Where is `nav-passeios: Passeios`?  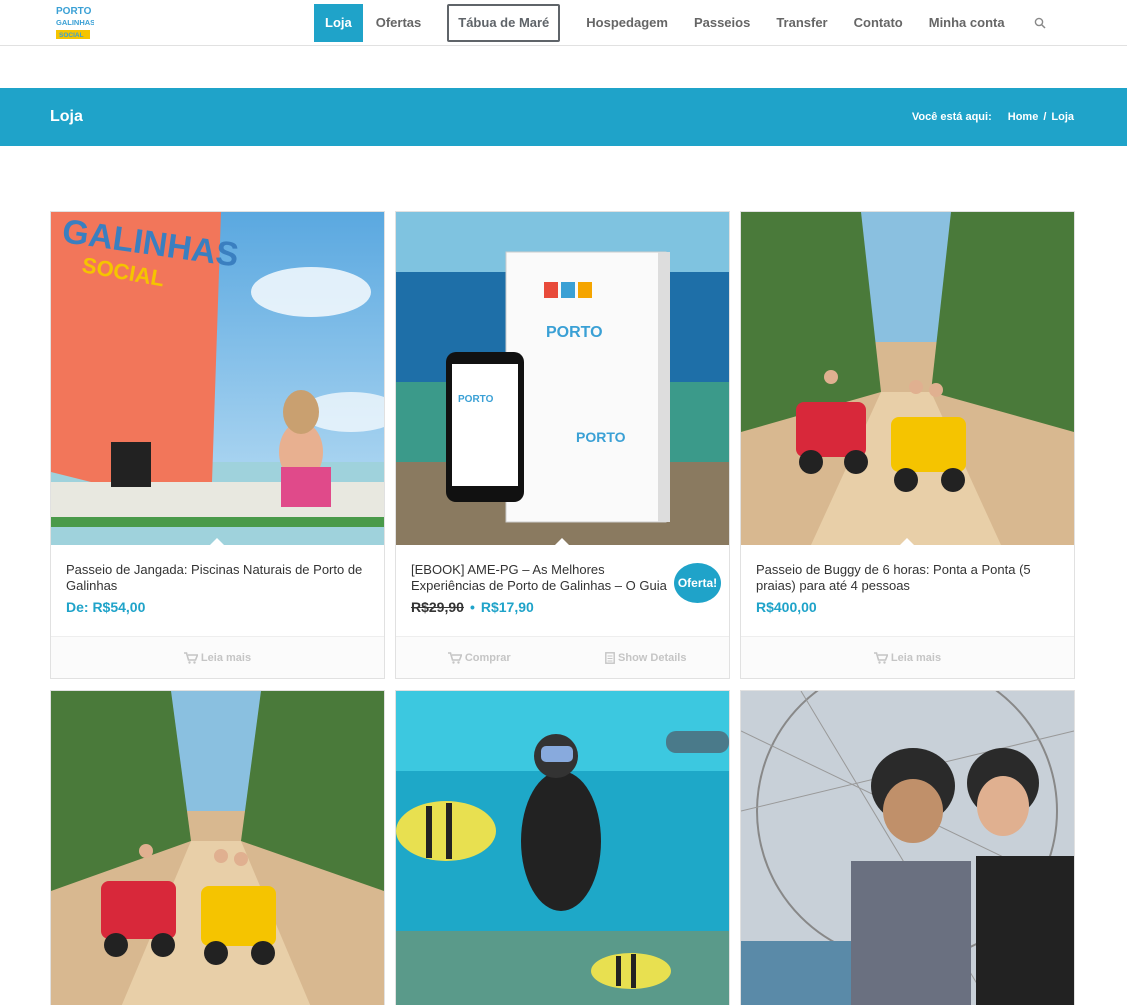
nav-passeios: Passeios is located at coordinates (722, 23).